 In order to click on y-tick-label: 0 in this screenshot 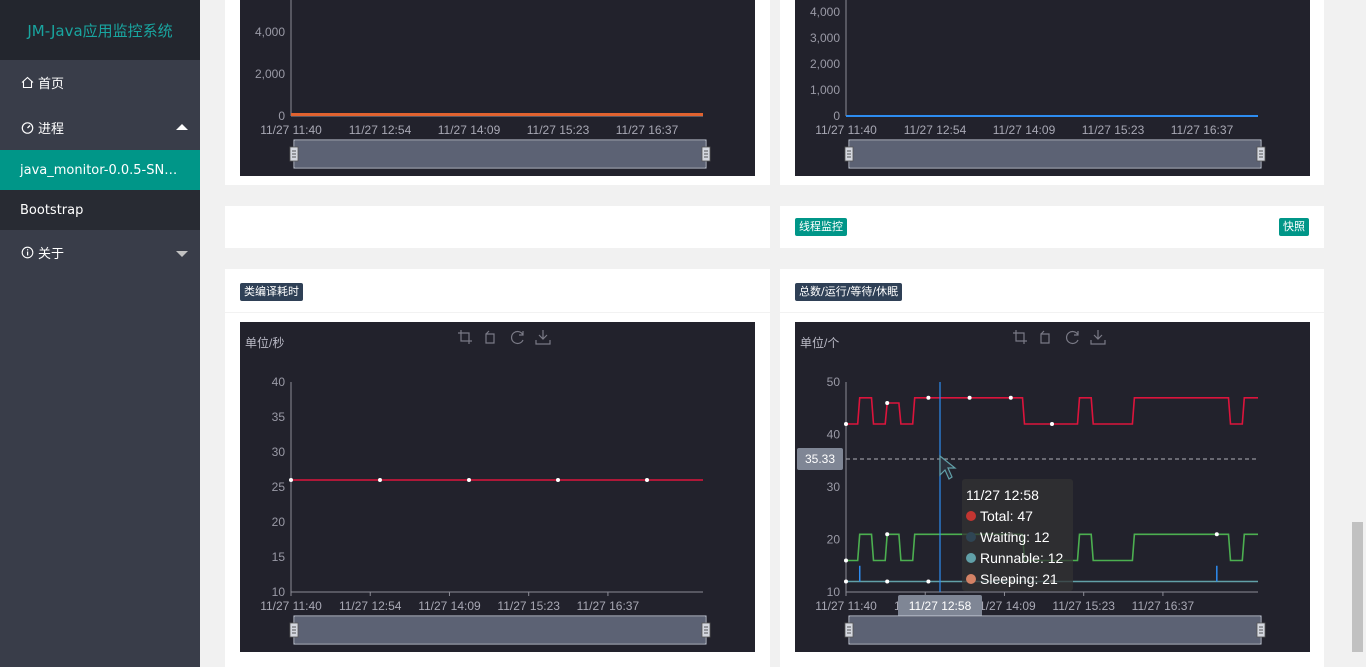, I will do `click(836, 116)`.